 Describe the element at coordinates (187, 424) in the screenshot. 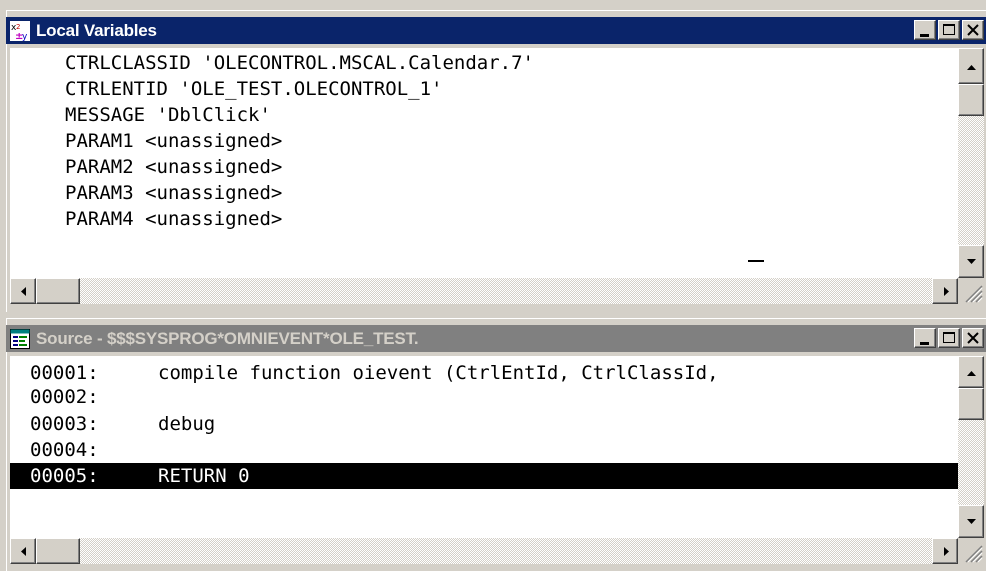

I see `code-line: debug` at that location.